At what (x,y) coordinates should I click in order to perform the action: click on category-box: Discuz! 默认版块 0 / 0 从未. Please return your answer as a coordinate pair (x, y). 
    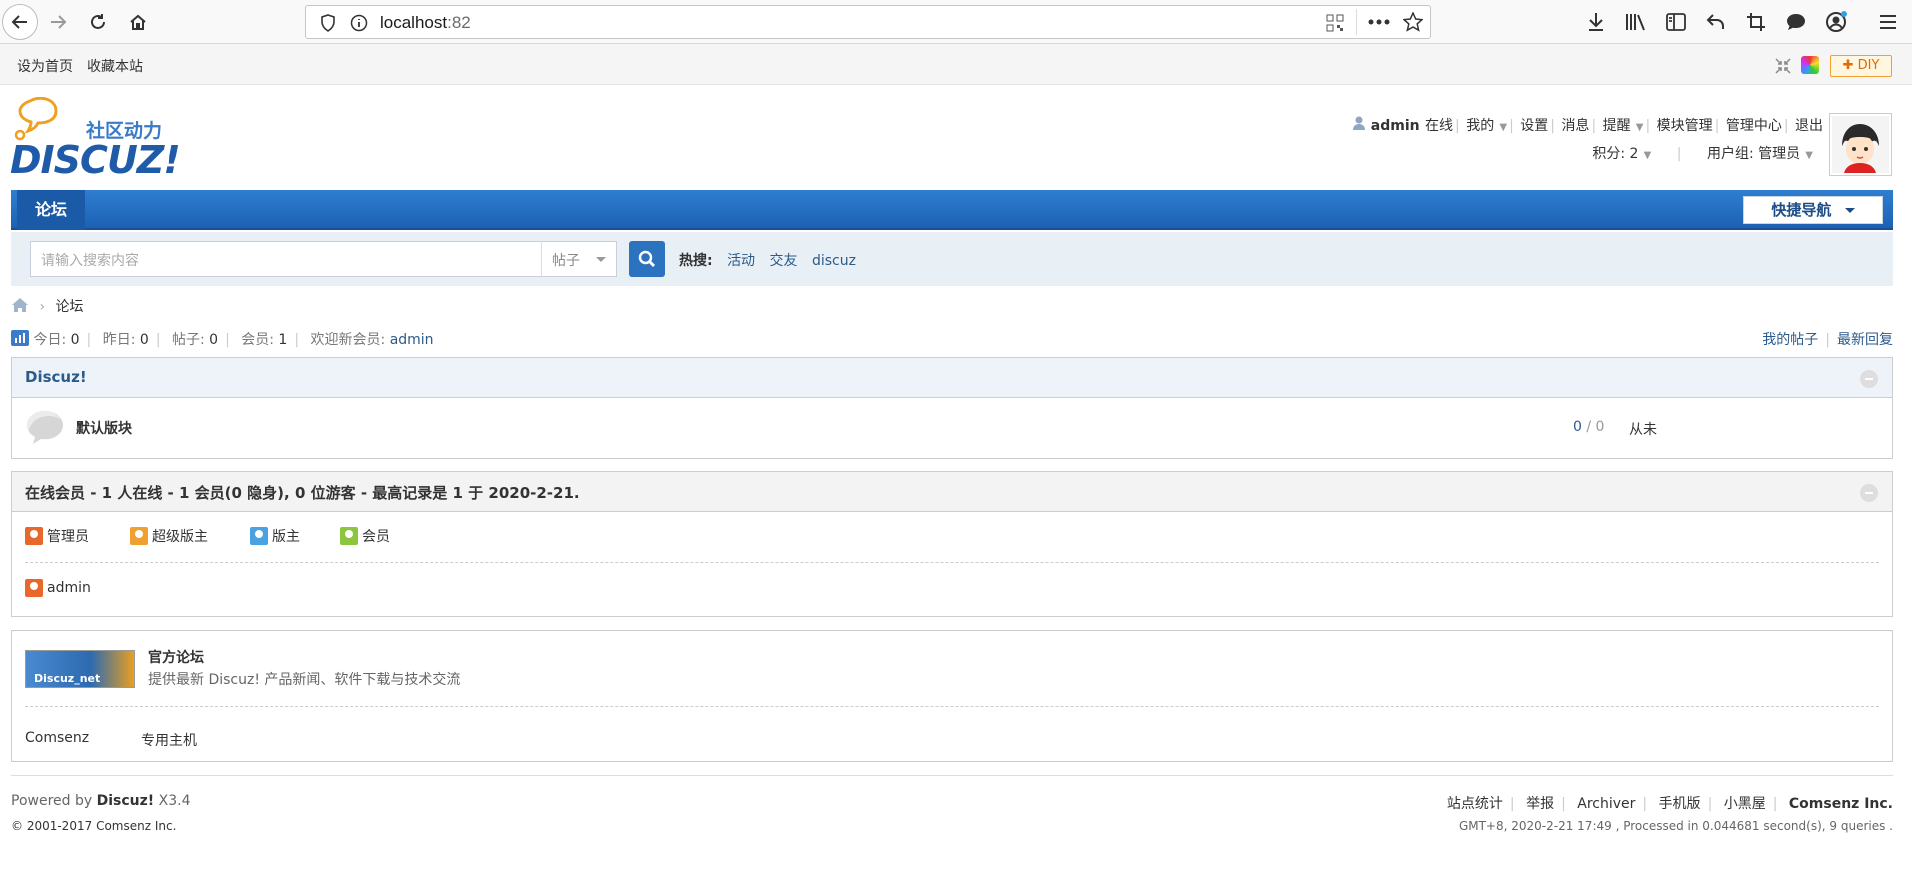
    Looking at the image, I should click on (952, 408).